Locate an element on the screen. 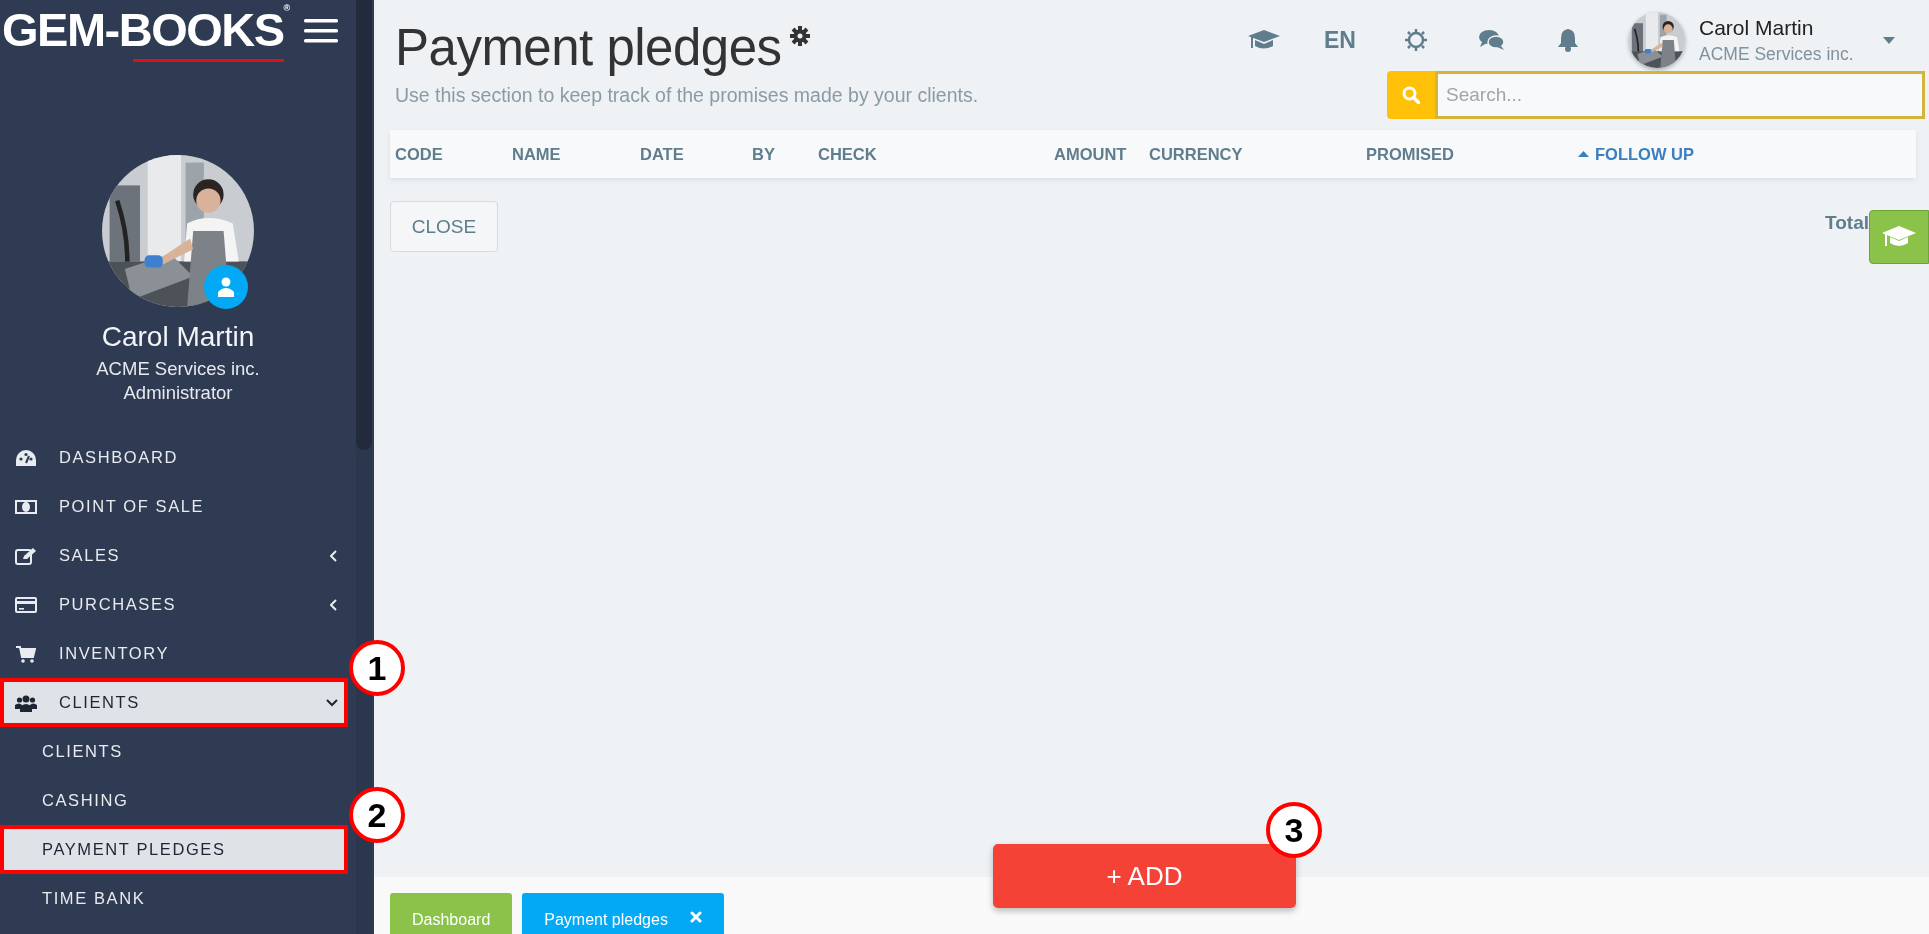  column-header: PROMISED is located at coordinates (1467, 154).